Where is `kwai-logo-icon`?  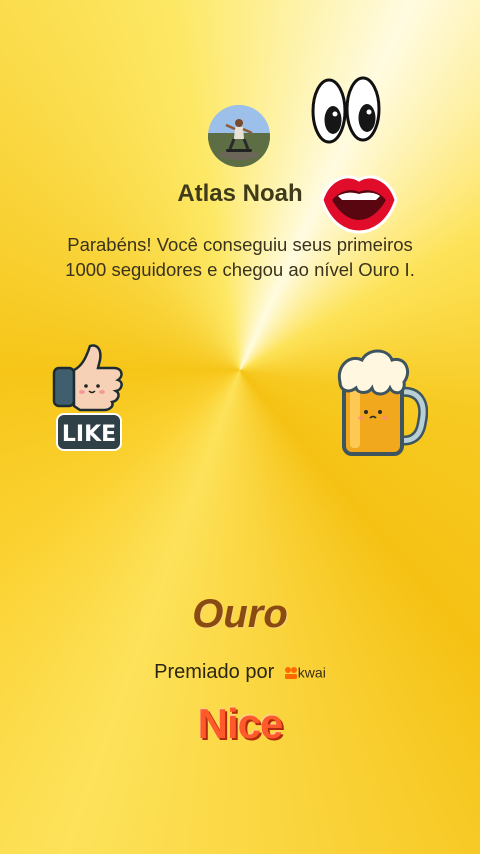
kwai-logo-icon is located at coordinates (290, 672).